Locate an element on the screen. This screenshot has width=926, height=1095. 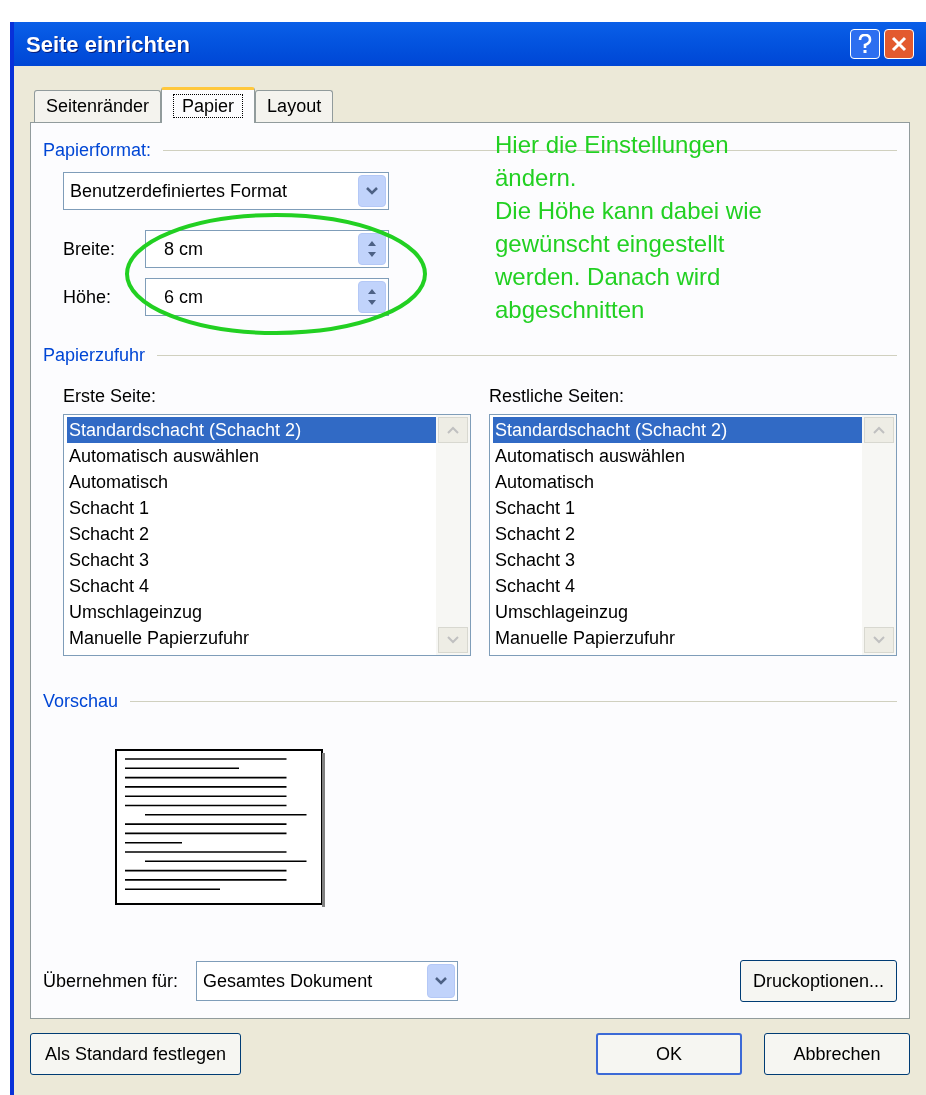
close-icon is located at coordinates (899, 44).